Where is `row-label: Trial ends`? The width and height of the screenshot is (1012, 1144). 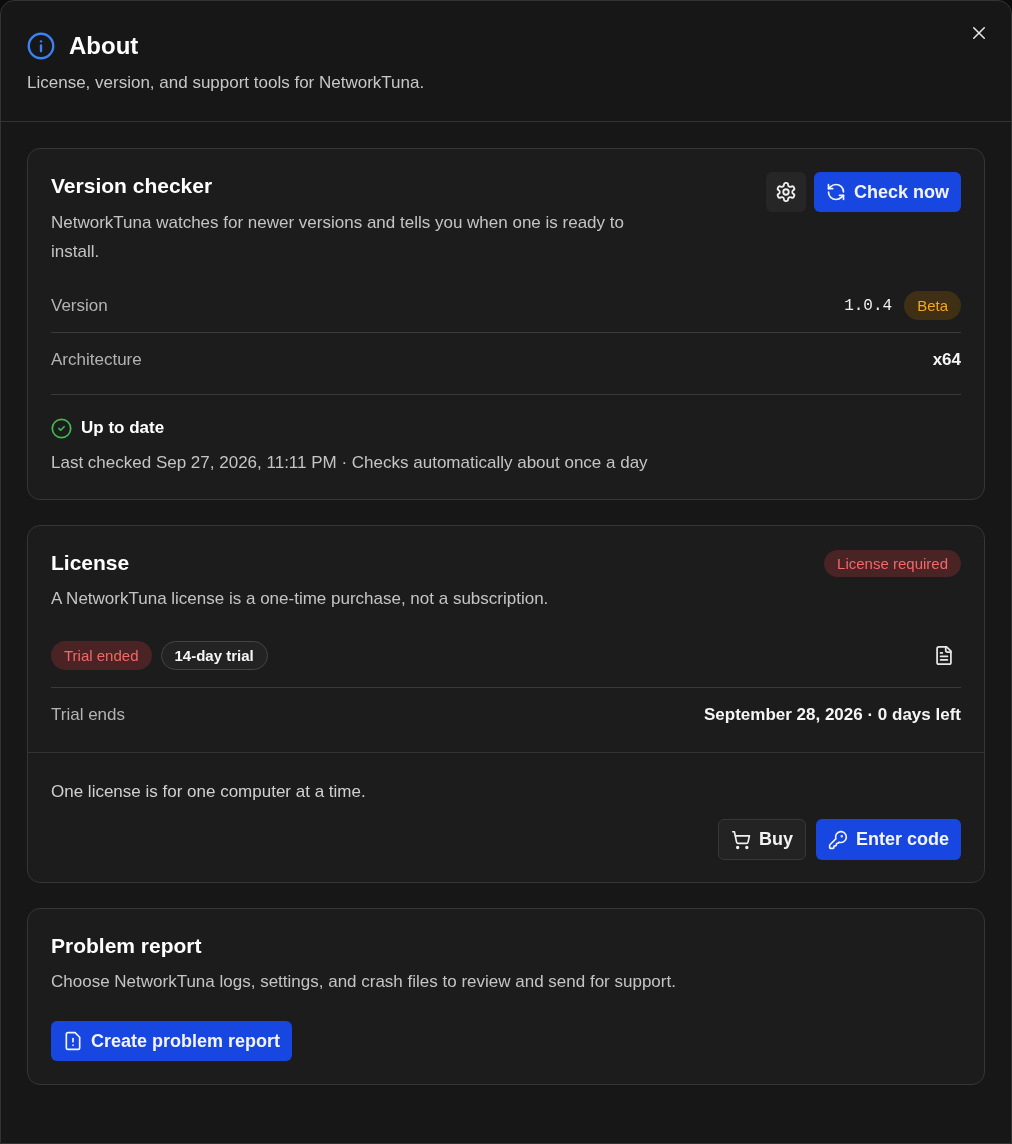
row-label: Trial ends is located at coordinates (88, 715).